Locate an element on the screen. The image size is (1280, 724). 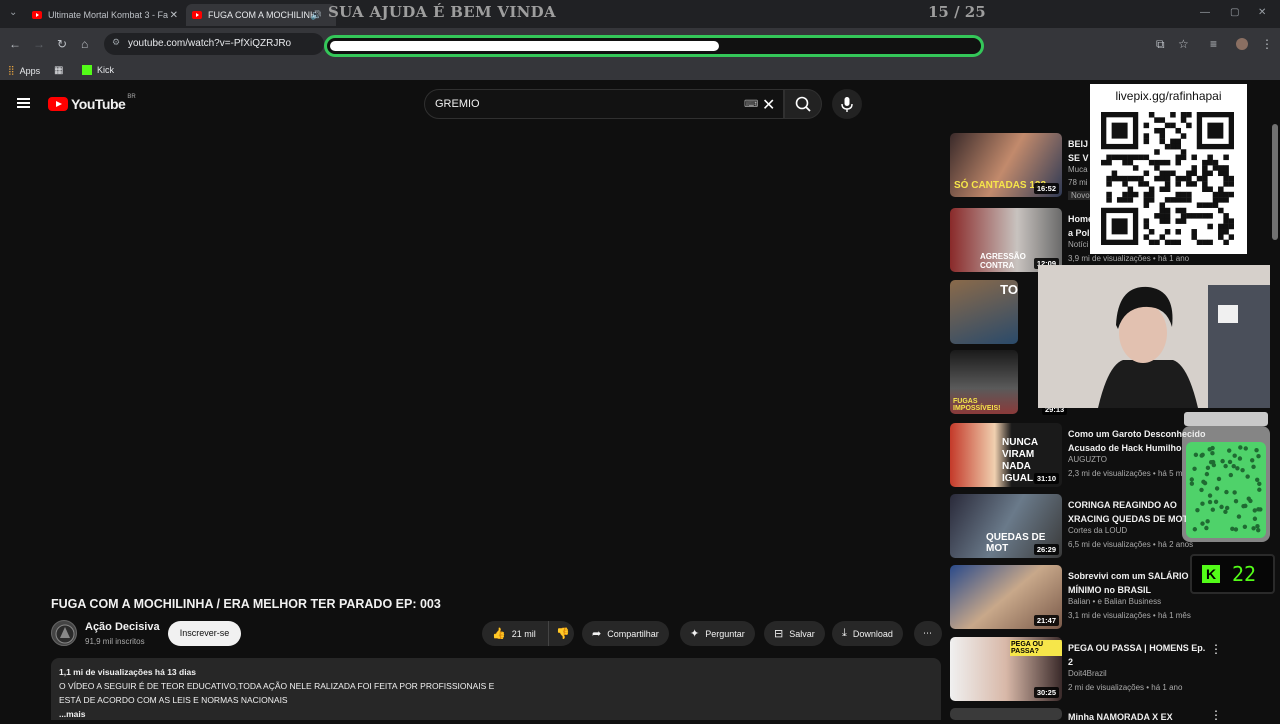
recommendation-item: Minha NAMORADA X EX ⋮ is located at coordinates (1086, 715).